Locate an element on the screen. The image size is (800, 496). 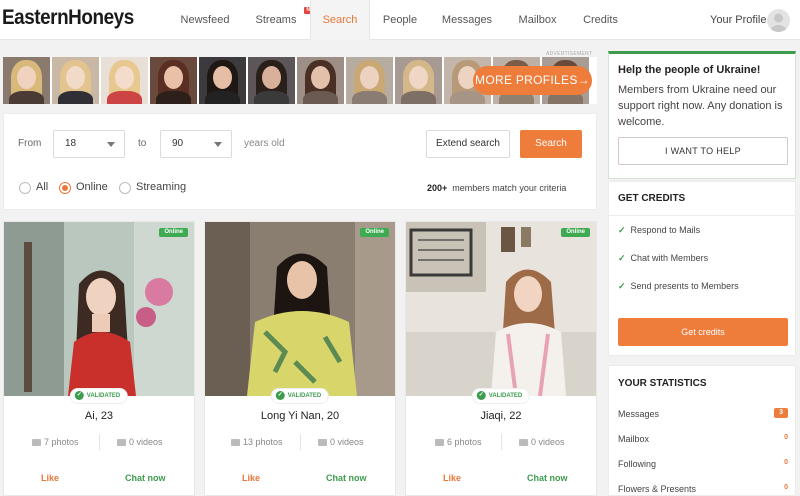
credits-benefit-label: Send presents to Members is located at coordinates (684, 286).